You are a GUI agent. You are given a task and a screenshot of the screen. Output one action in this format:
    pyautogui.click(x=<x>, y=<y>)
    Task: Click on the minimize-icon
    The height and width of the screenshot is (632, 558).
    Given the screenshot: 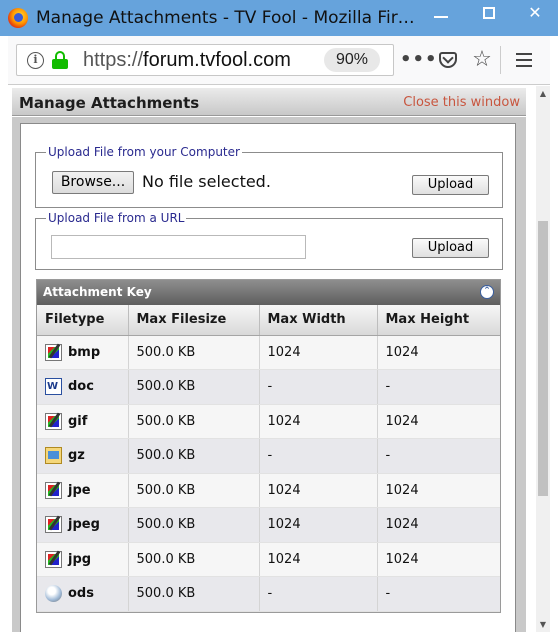 What is the action you would take?
    pyautogui.click(x=441, y=17)
    